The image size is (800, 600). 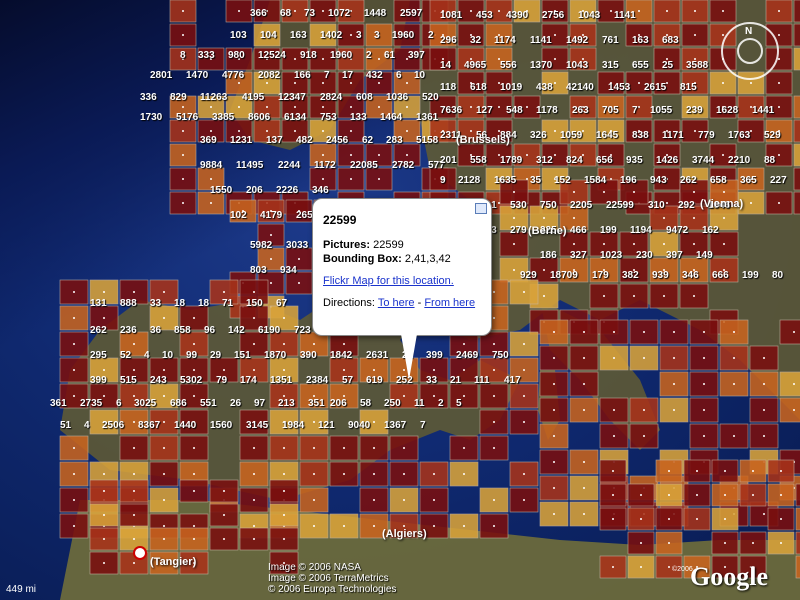 I want to click on photo-count-label: 1560, so click(x=221, y=425).